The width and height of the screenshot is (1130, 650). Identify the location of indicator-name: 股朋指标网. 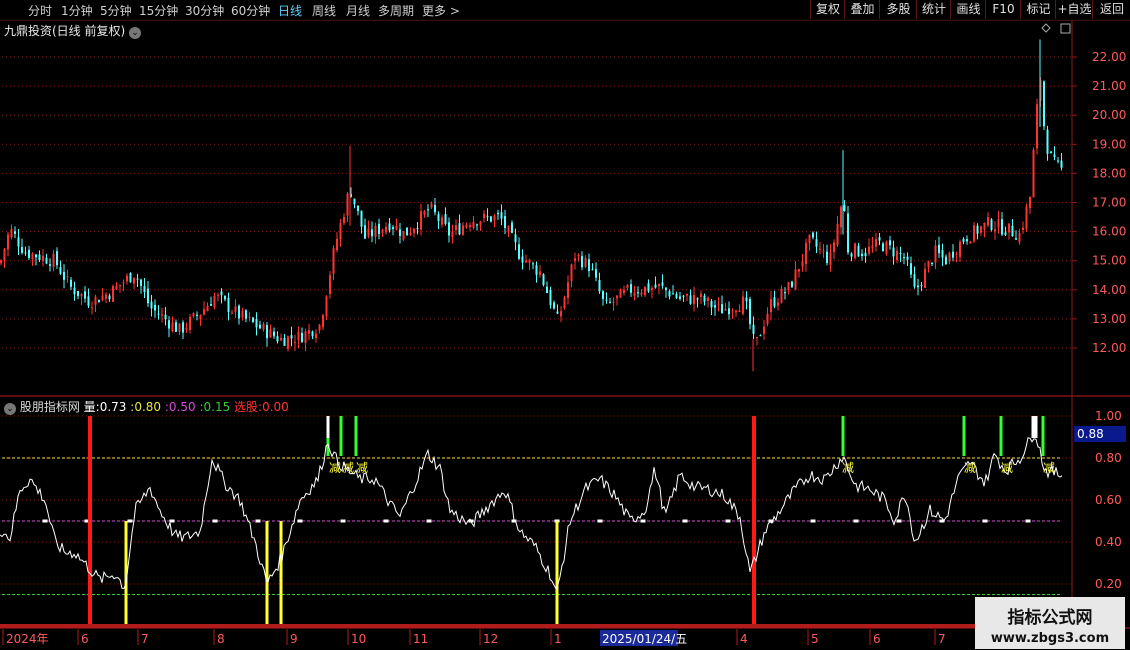
(49, 407).